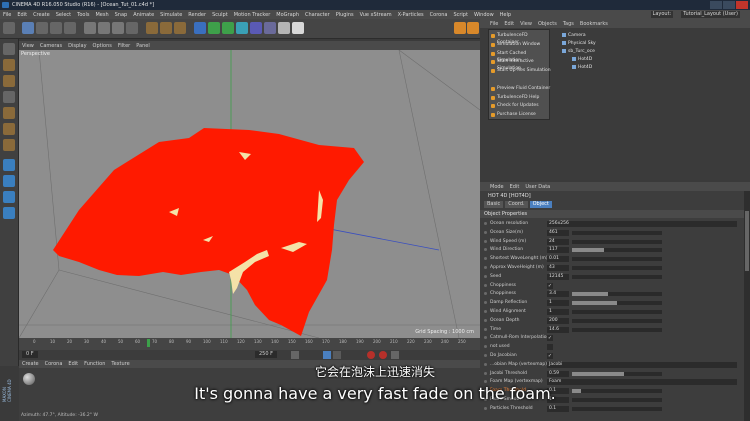 The image size is (750, 421). Describe the element at coordinates (439, 15) in the screenshot. I see `menu-item: Corona` at that location.